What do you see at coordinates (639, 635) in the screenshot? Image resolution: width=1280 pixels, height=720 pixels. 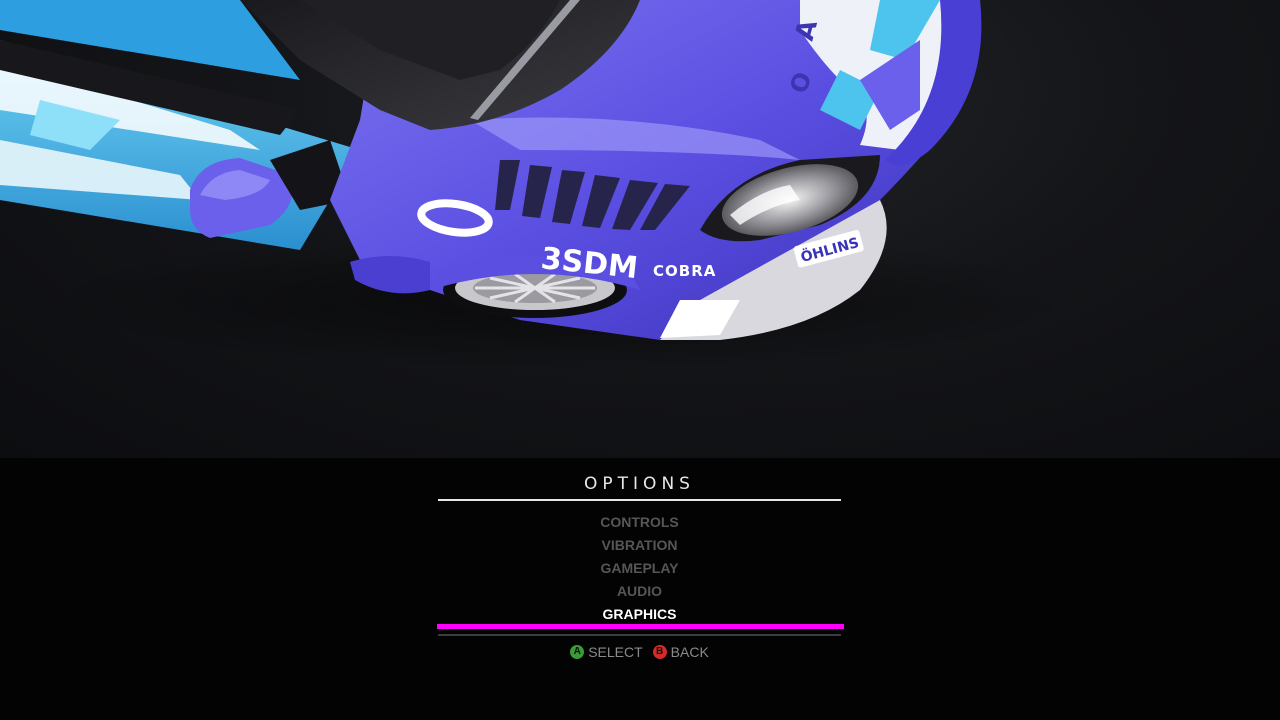 I see `bottom-divider` at bounding box center [639, 635].